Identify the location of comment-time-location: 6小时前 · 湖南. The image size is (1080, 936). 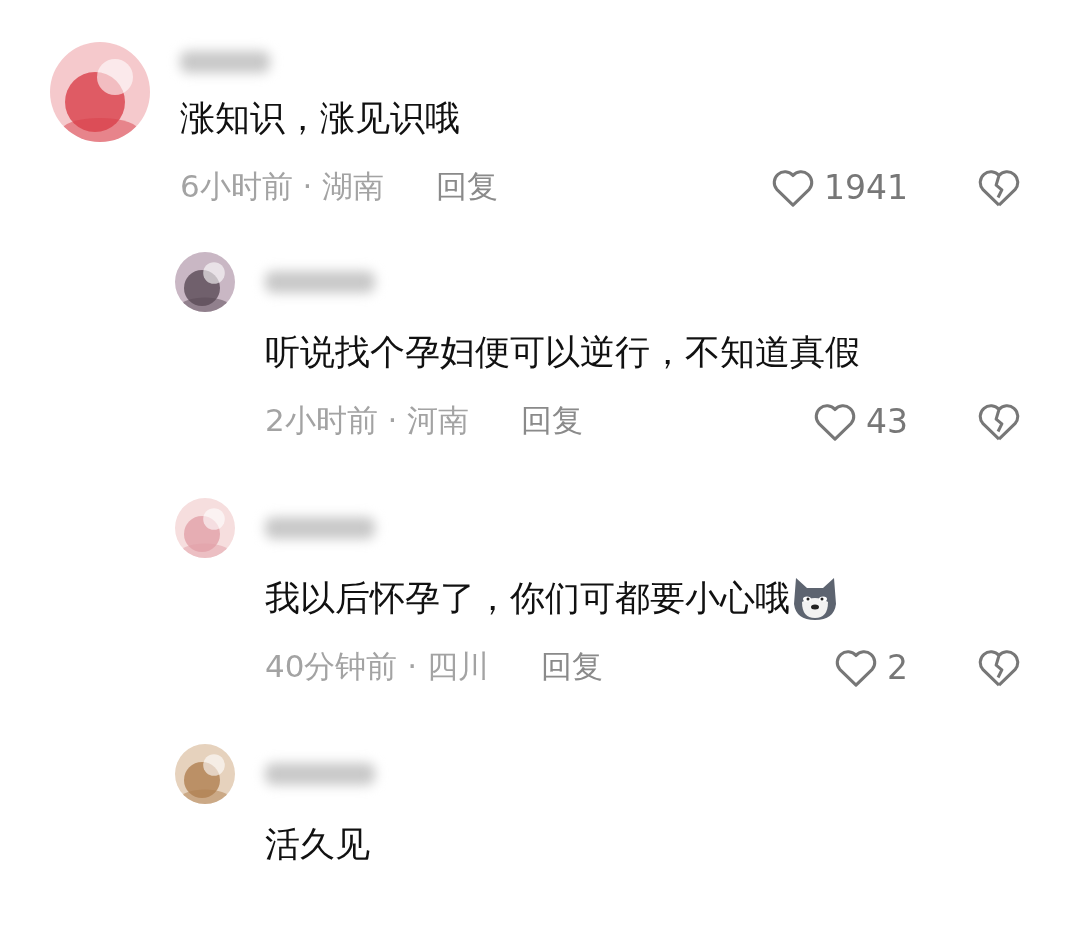
(282, 186).